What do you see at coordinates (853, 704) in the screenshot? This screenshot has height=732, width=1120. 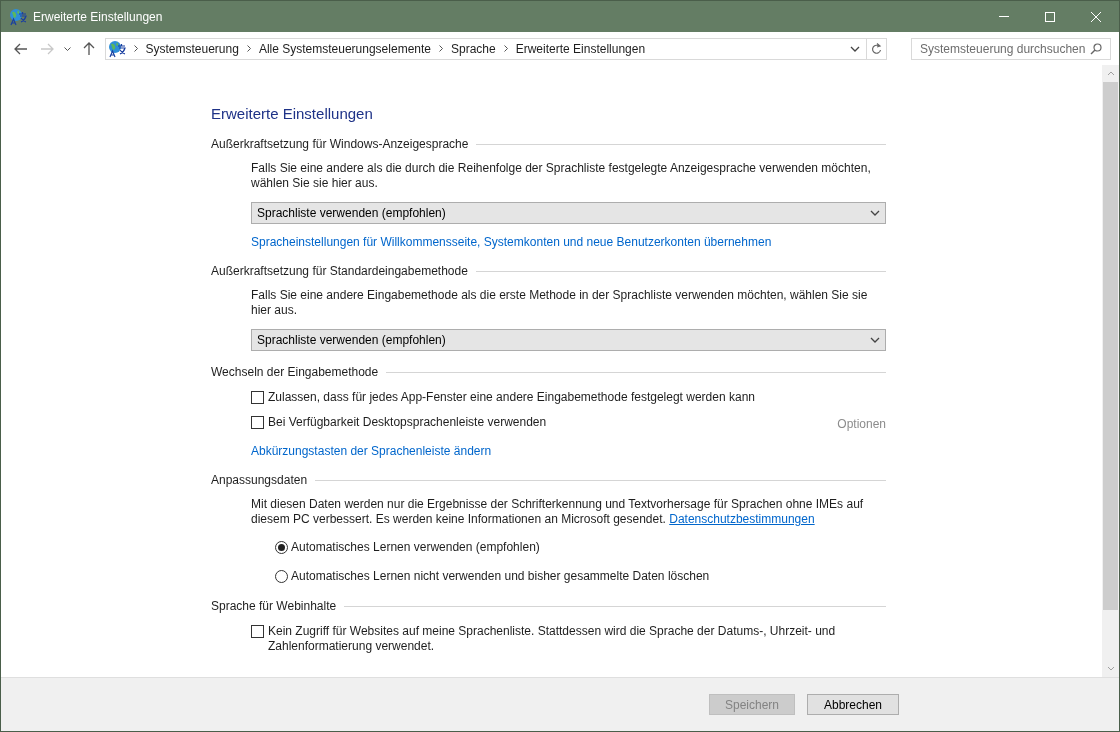 I see `dialog-button: Abbrechen` at bounding box center [853, 704].